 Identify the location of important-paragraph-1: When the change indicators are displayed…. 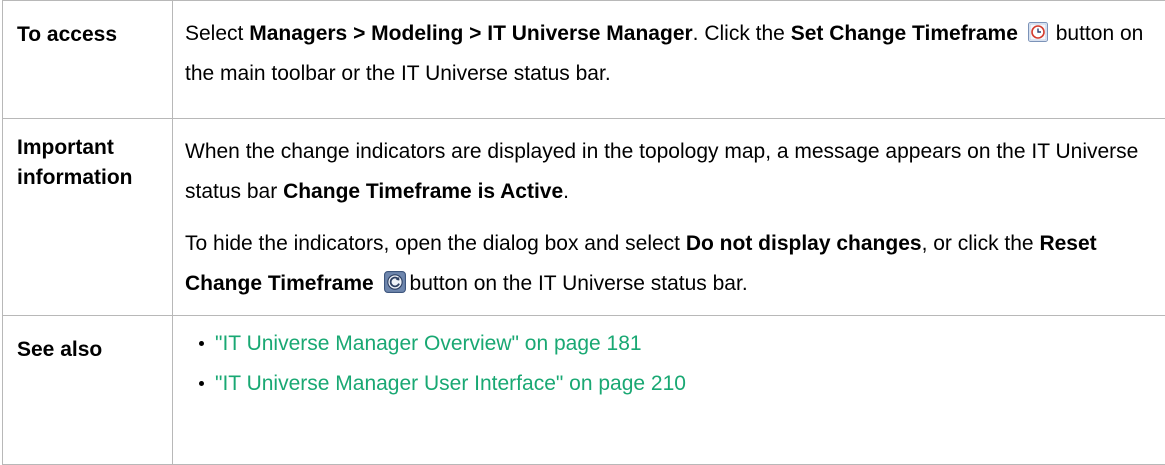
(672, 172).